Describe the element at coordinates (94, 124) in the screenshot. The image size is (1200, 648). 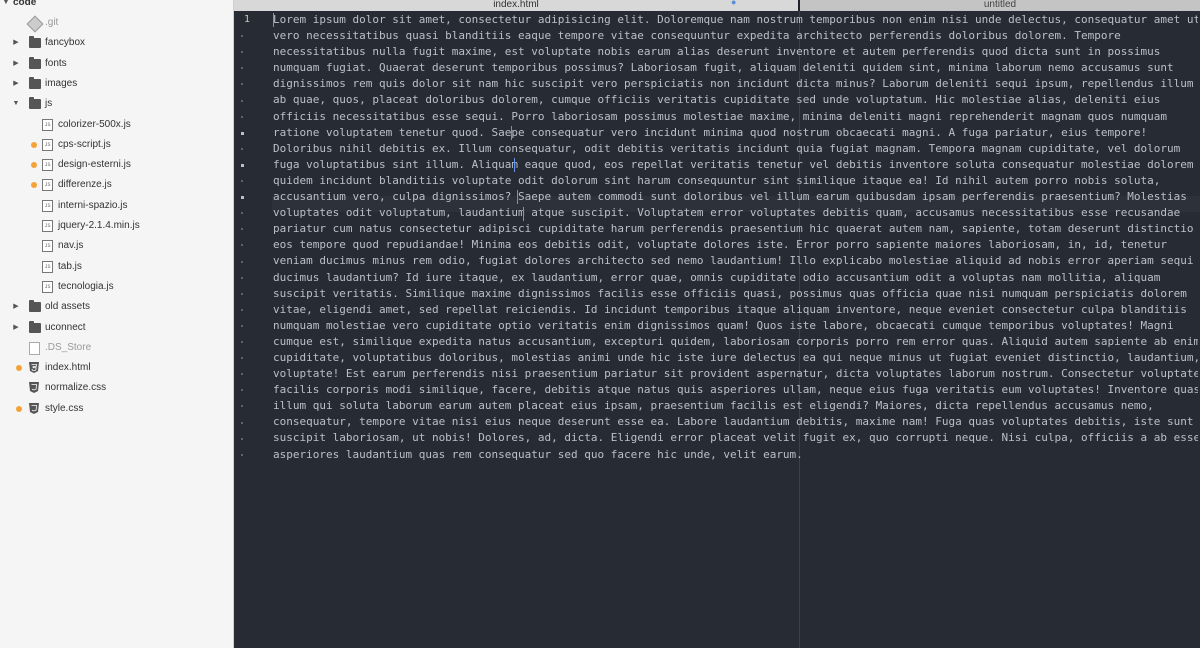
I see `tree-item-label: colorizer-500x.js` at that location.